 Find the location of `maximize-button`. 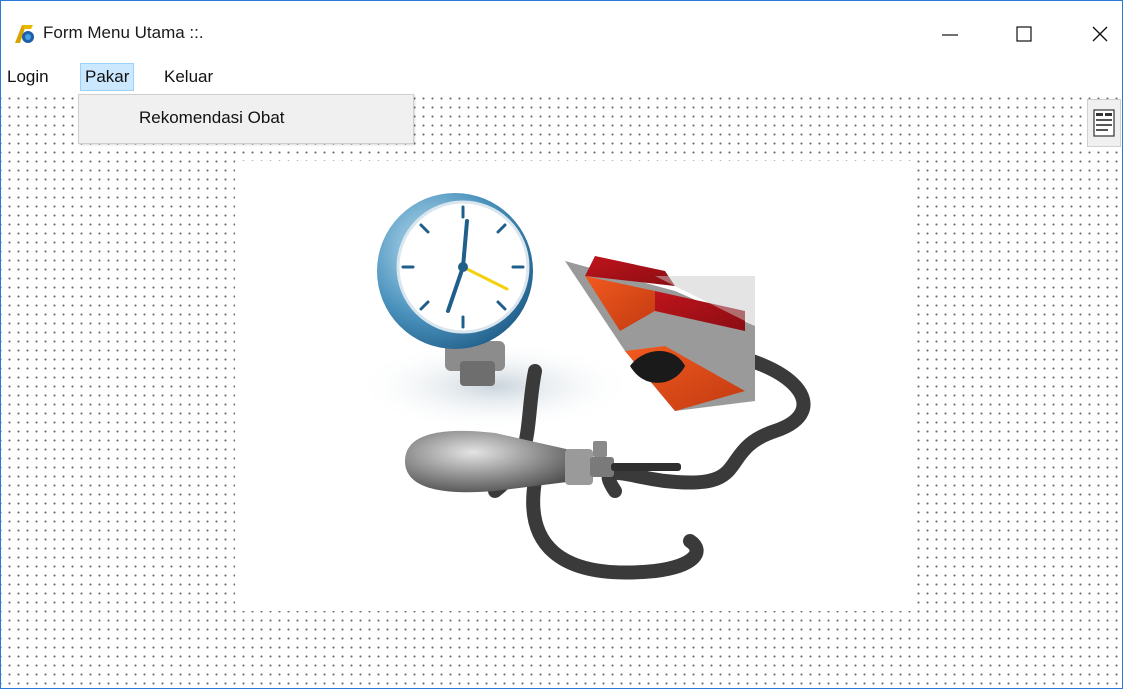

maximize-button is located at coordinates (1024, 34).